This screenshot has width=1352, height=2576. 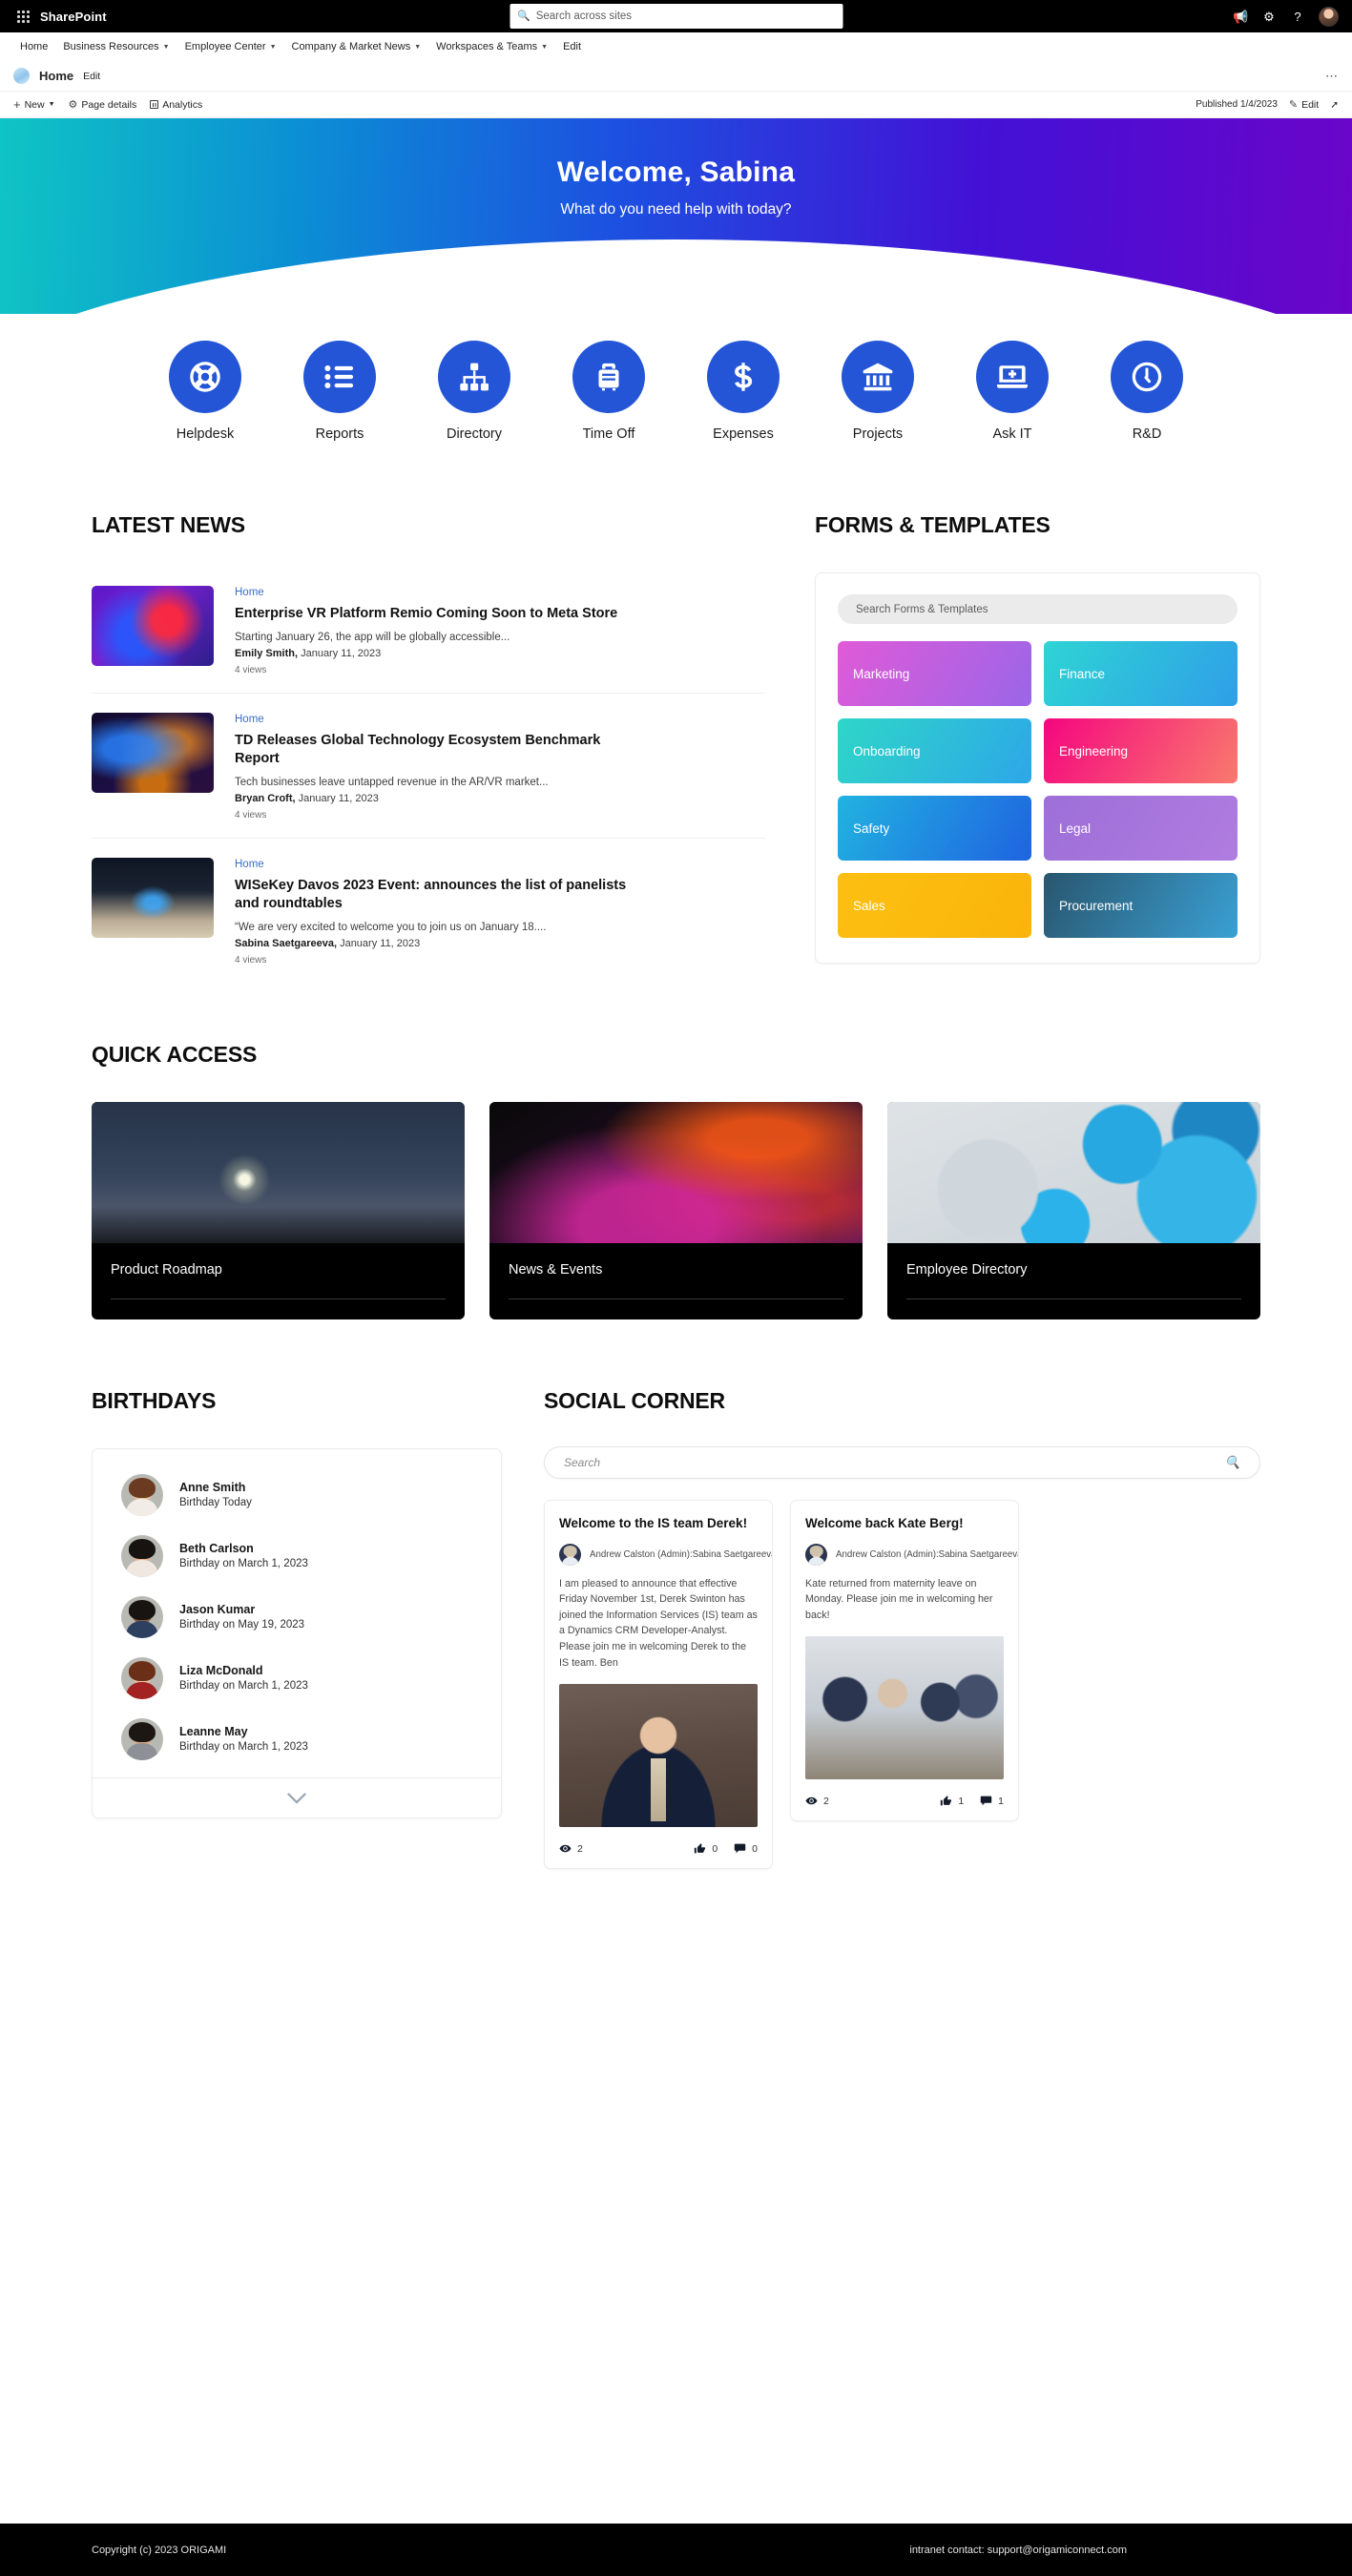 What do you see at coordinates (1038, 609) in the screenshot?
I see `forms-search-input: Search Forms & Templates` at bounding box center [1038, 609].